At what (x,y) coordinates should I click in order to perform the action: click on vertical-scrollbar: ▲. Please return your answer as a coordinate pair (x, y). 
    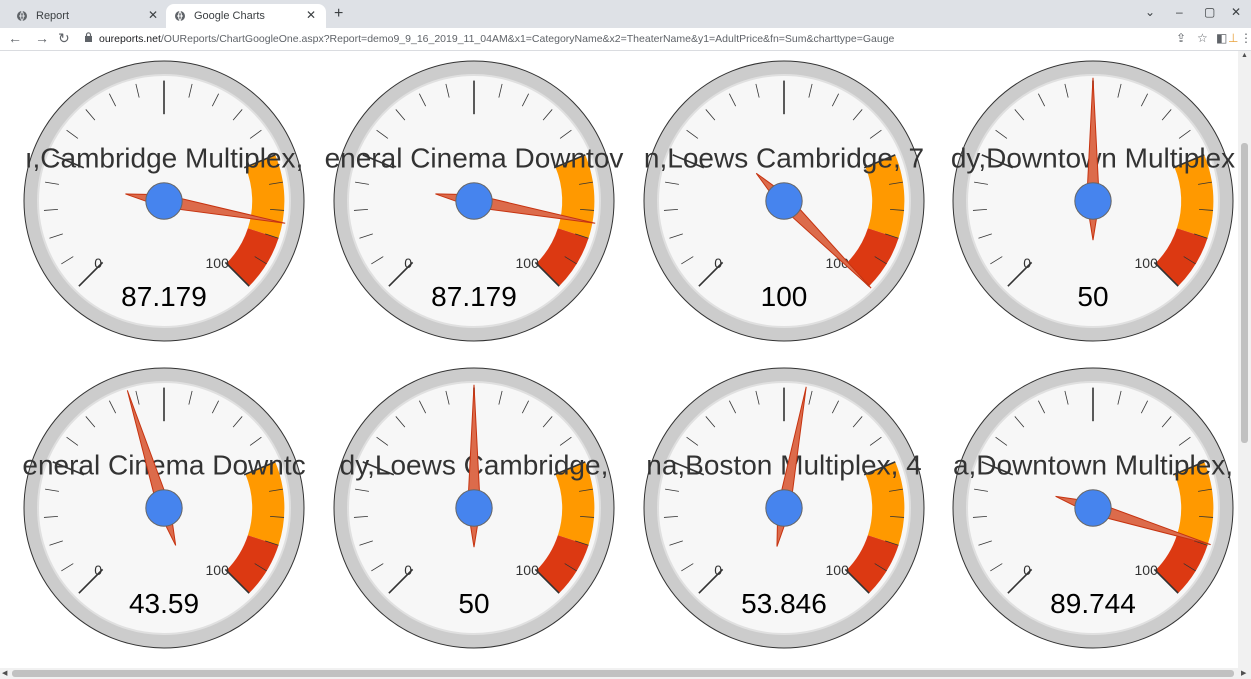
    Looking at the image, I should click on (1244, 359).